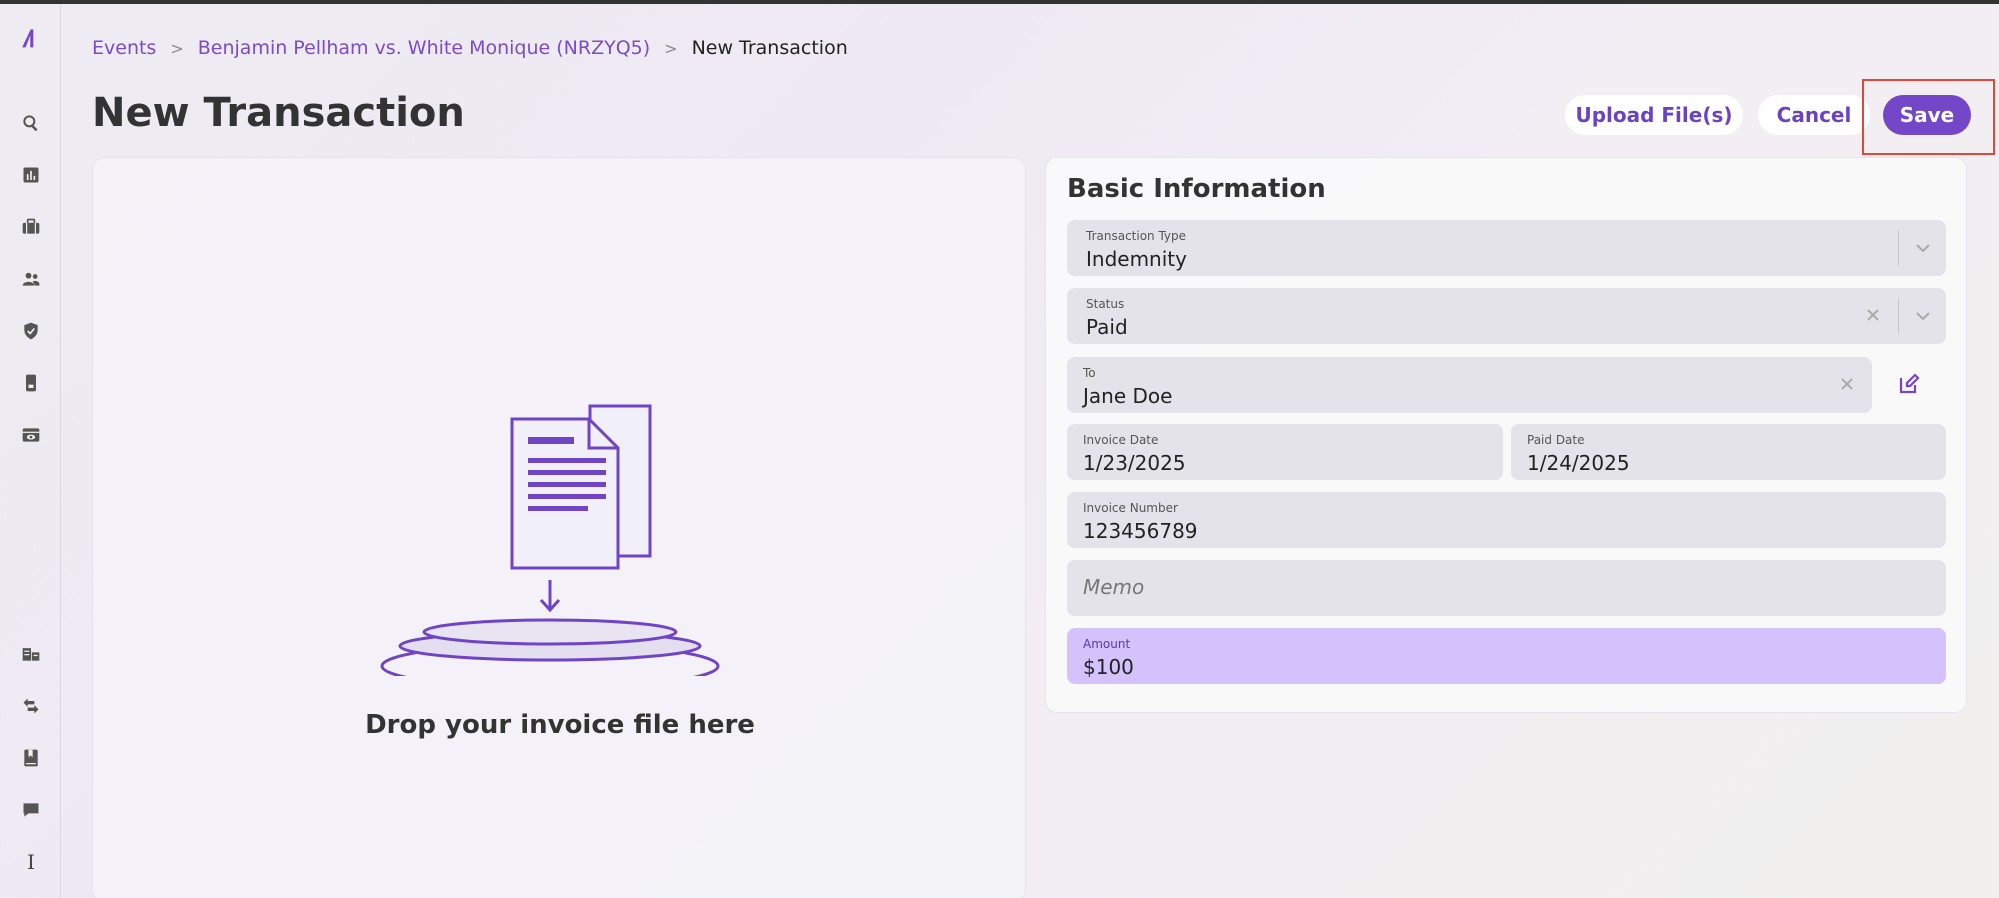  Describe the element at coordinates (1140, 531) in the screenshot. I see `field-value: 123456789` at that location.